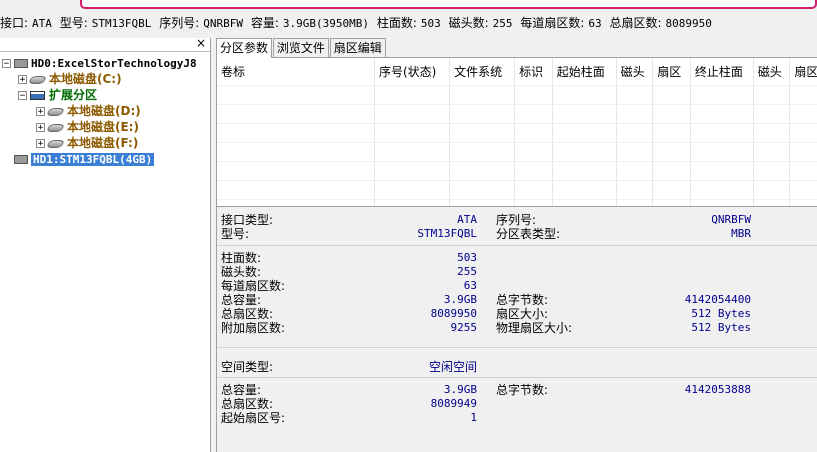 The image size is (817, 452). I want to click on col-start-sector: 扇区, so click(671, 72).